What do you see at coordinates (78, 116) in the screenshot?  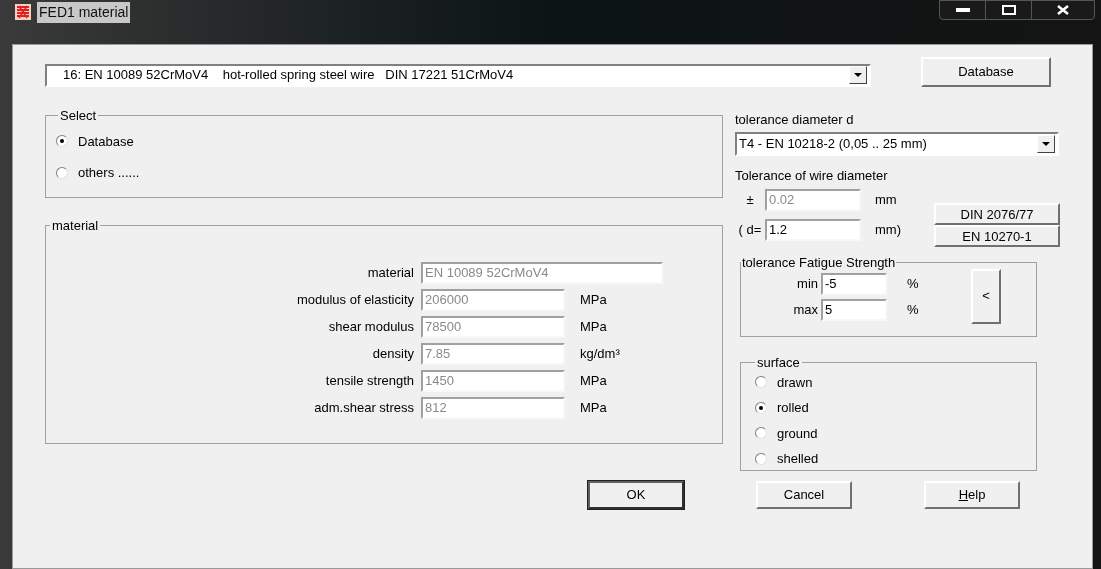 I see `group-title: Select` at bounding box center [78, 116].